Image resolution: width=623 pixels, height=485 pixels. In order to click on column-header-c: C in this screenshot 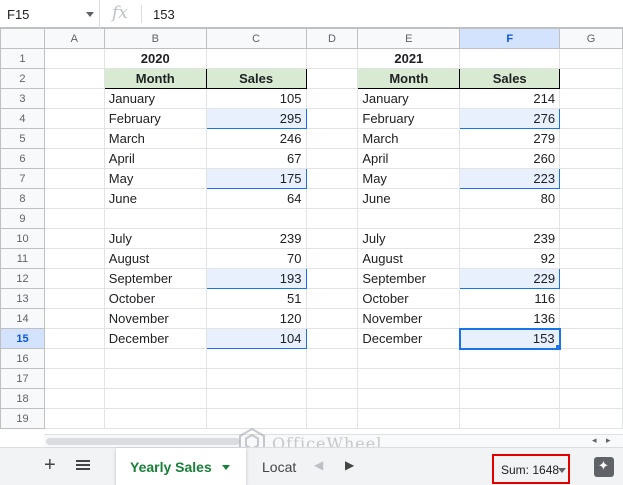, I will do `click(256, 39)`.